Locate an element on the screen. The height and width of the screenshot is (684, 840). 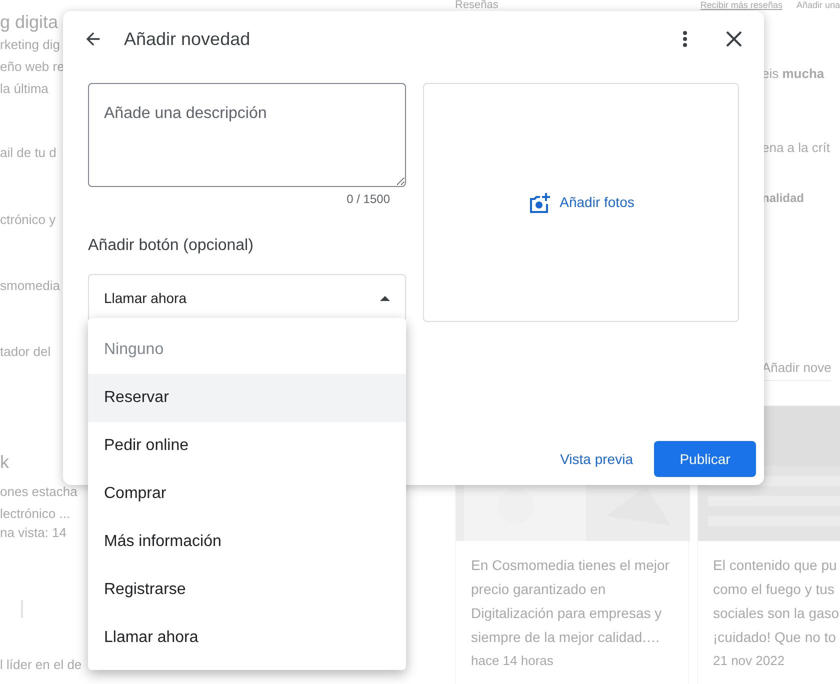
page-text: eño web re is located at coordinates (32, 67).